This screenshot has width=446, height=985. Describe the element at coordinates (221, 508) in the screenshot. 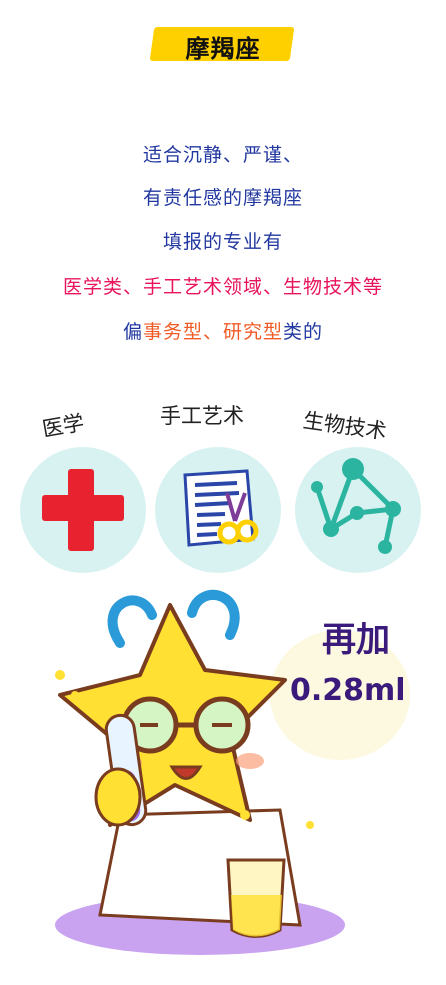

I see `paper-scissors-icon` at that location.